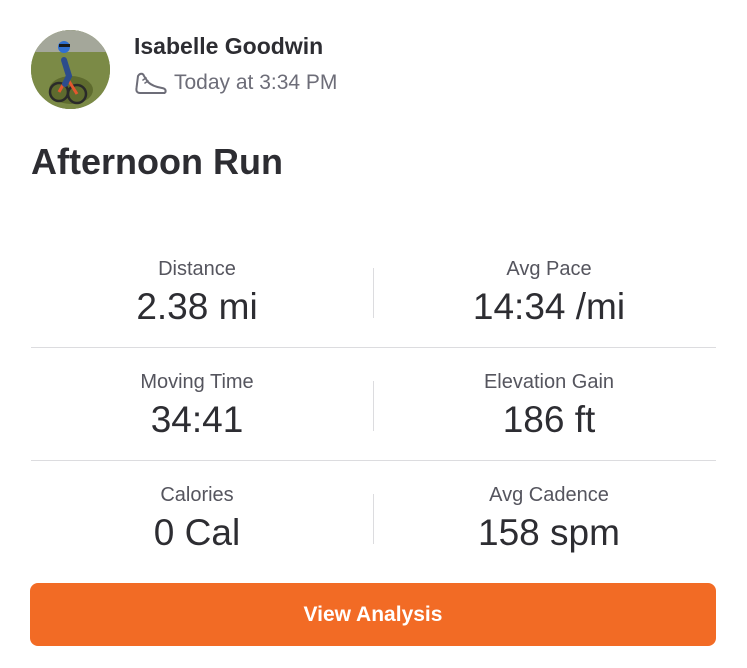 The width and height of the screenshot is (747, 668). Describe the element at coordinates (549, 382) in the screenshot. I see `stat-label: Elevation Gain` at that location.